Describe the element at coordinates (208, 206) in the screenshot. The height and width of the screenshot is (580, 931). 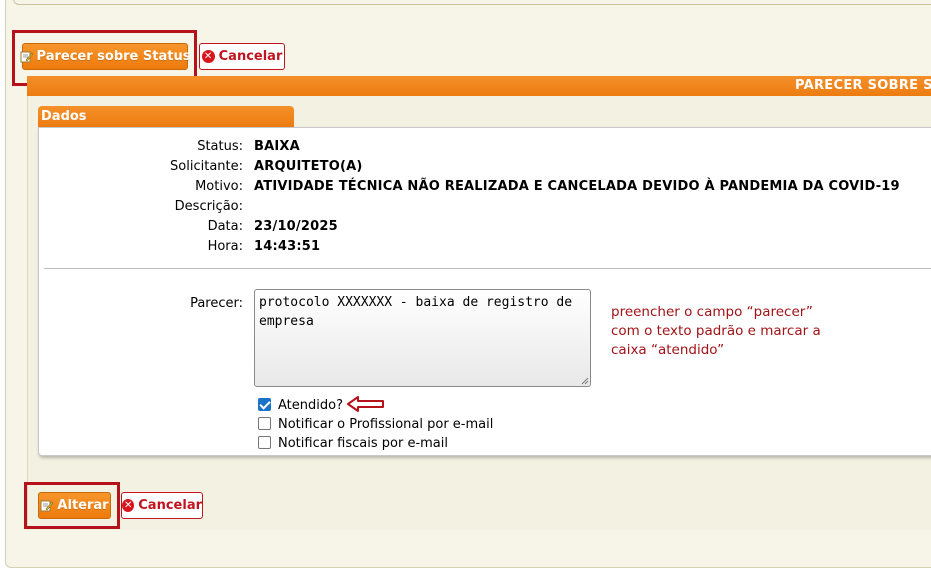
I see `descricao-label: Descrição:` at that location.